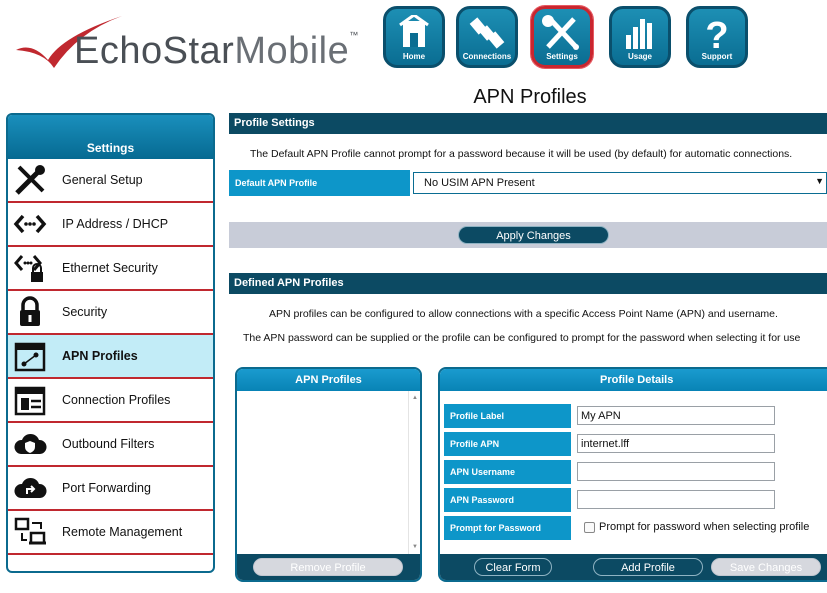 This screenshot has width=827, height=593. What do you see at coordinates (676, 415) in the screenshot?
I see `profile-label-input` at bounding box center [676, 415].